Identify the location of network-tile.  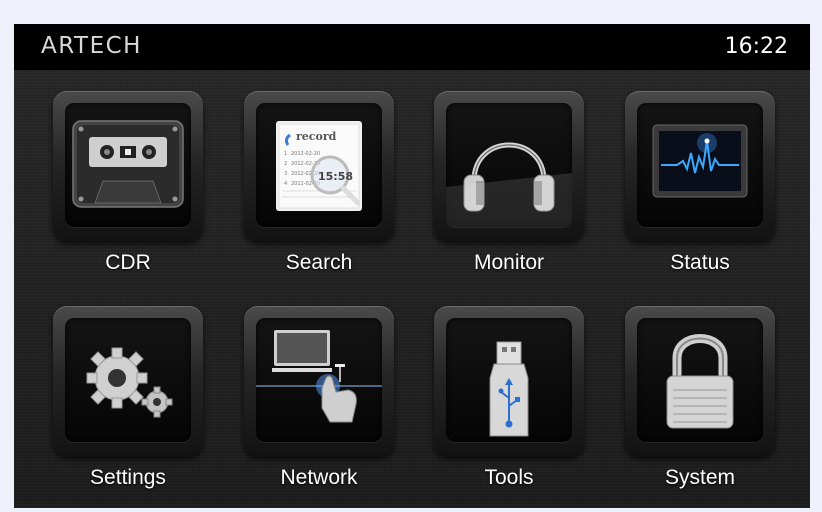
(319, 381).